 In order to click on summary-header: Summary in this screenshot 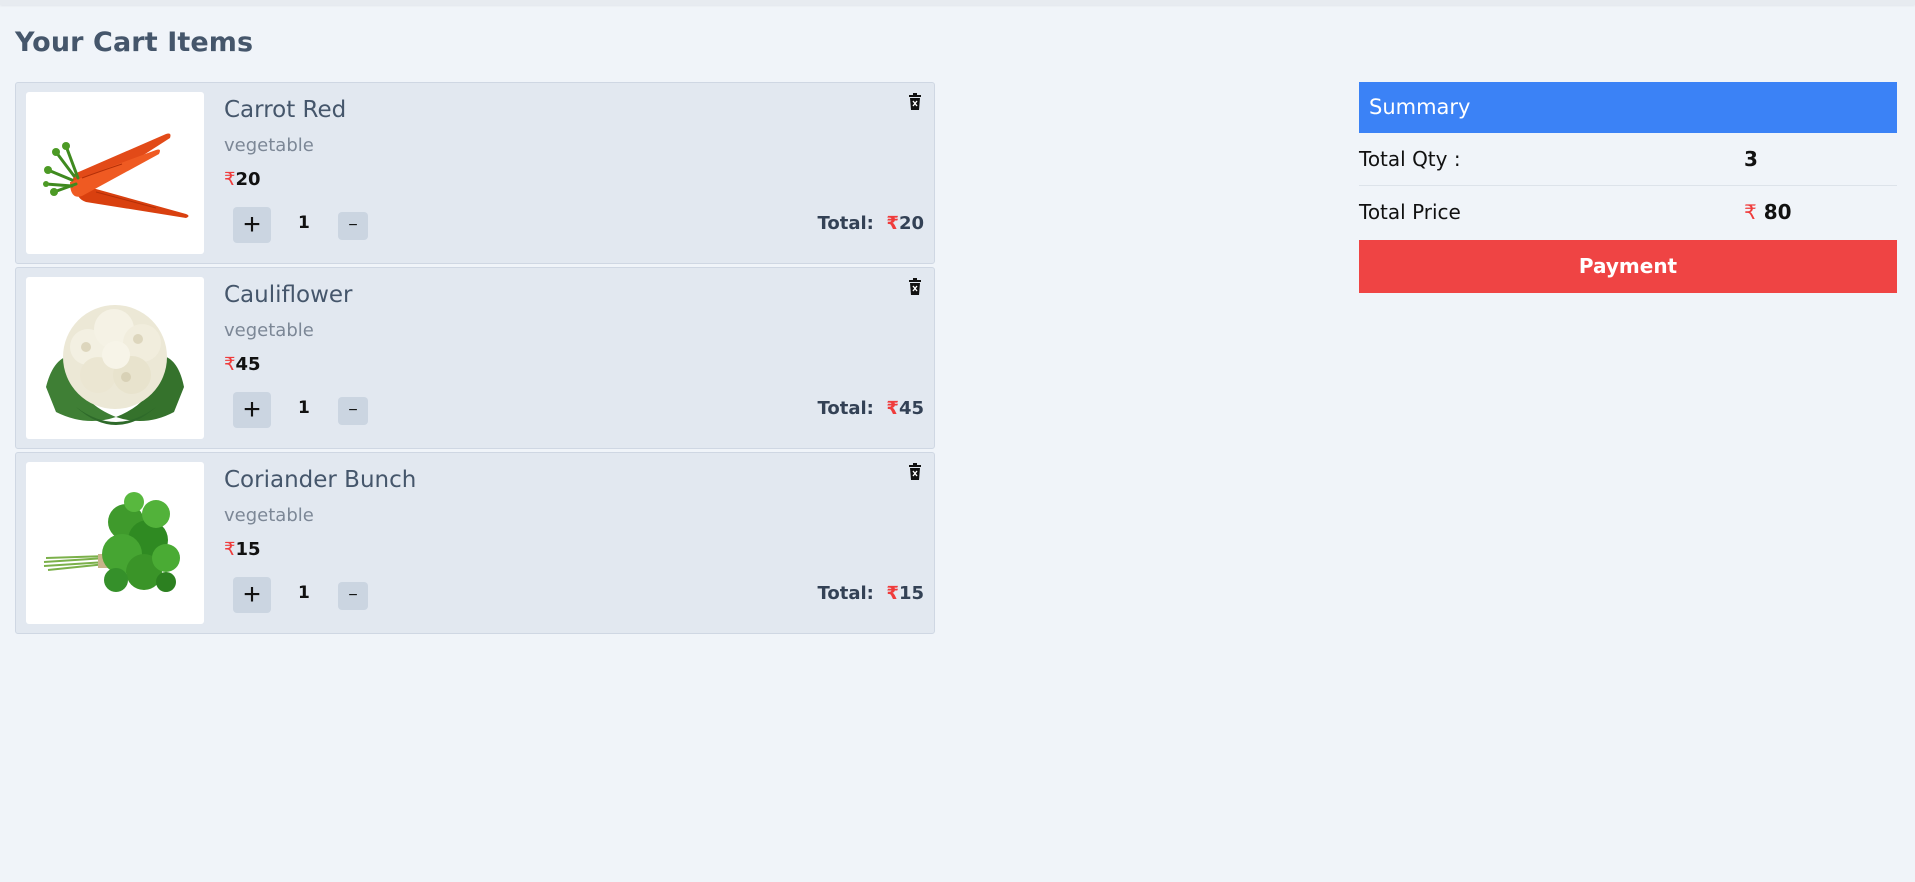, I will do `click(1628, 107)`.